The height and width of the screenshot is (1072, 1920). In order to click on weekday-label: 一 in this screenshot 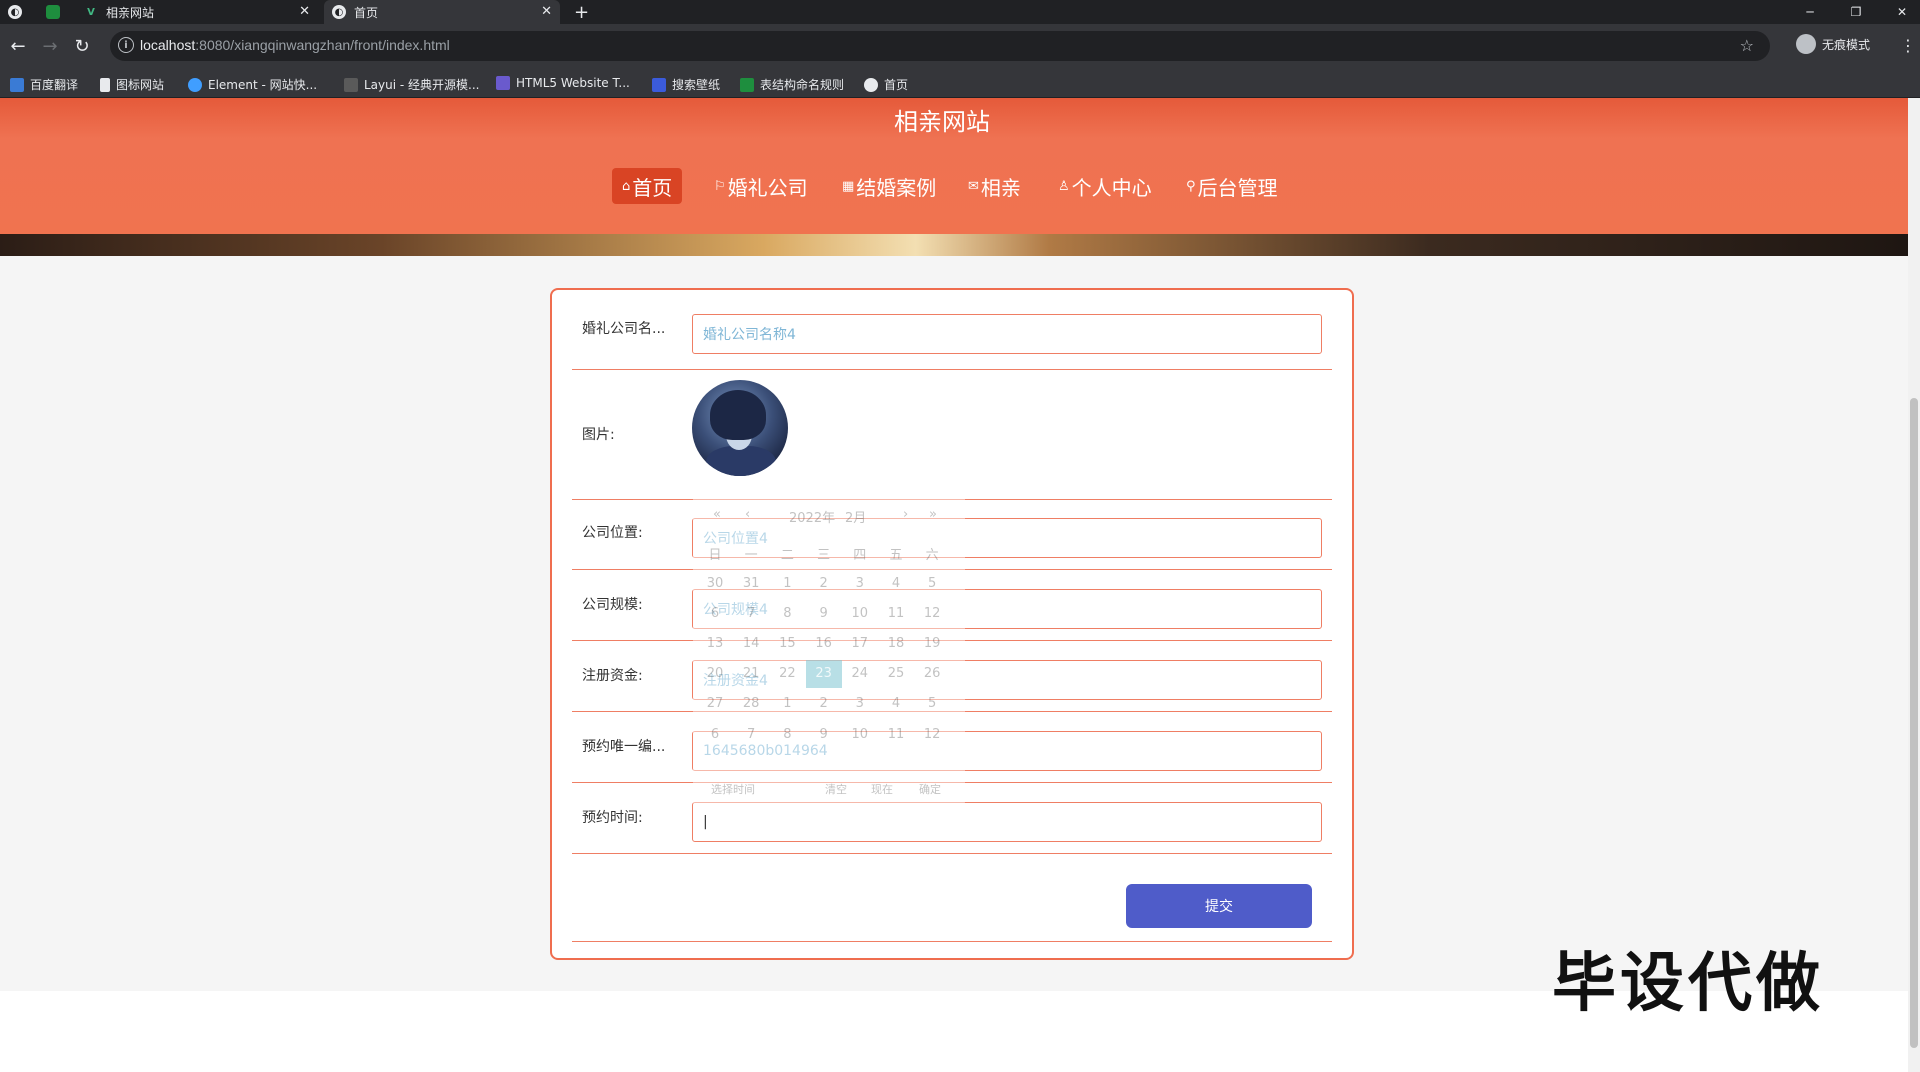, I will do `click(751, 555)`.